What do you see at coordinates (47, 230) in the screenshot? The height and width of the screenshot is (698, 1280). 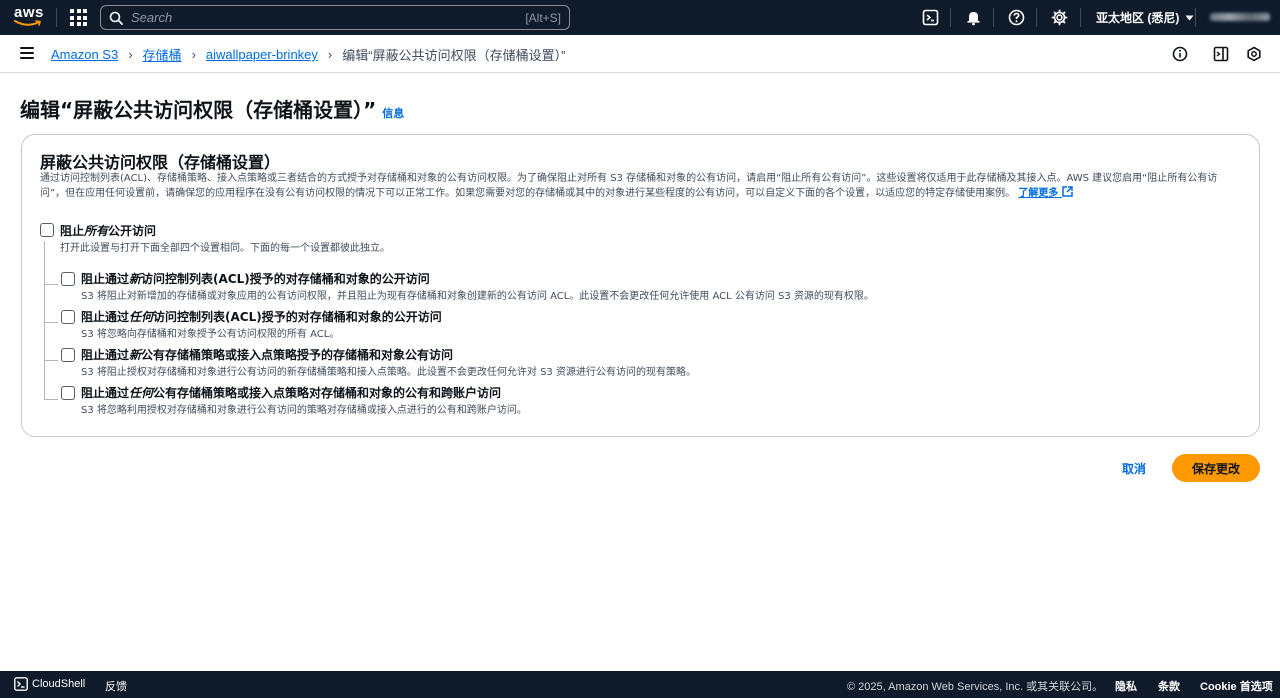 I see `block-all-checkbox` at bounding box center [47, 230].